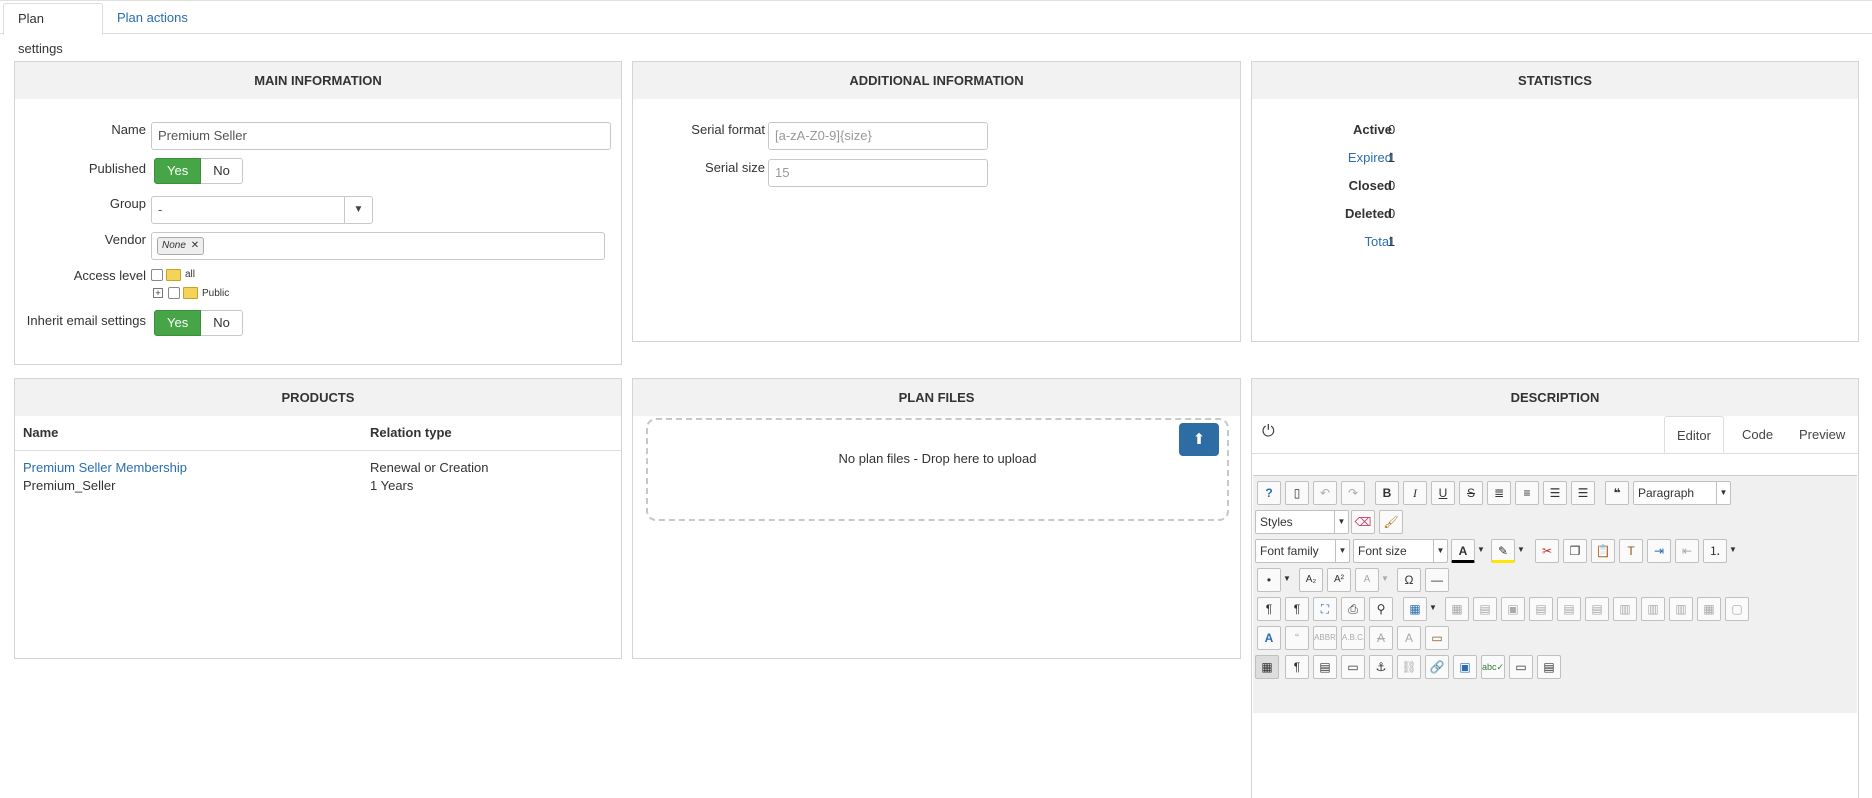 This screenshot has width=1872, height=798. Describe the element at coordinates (1302, 522) in the screenshot. I see `styles-select: Styles ▼` at that location.